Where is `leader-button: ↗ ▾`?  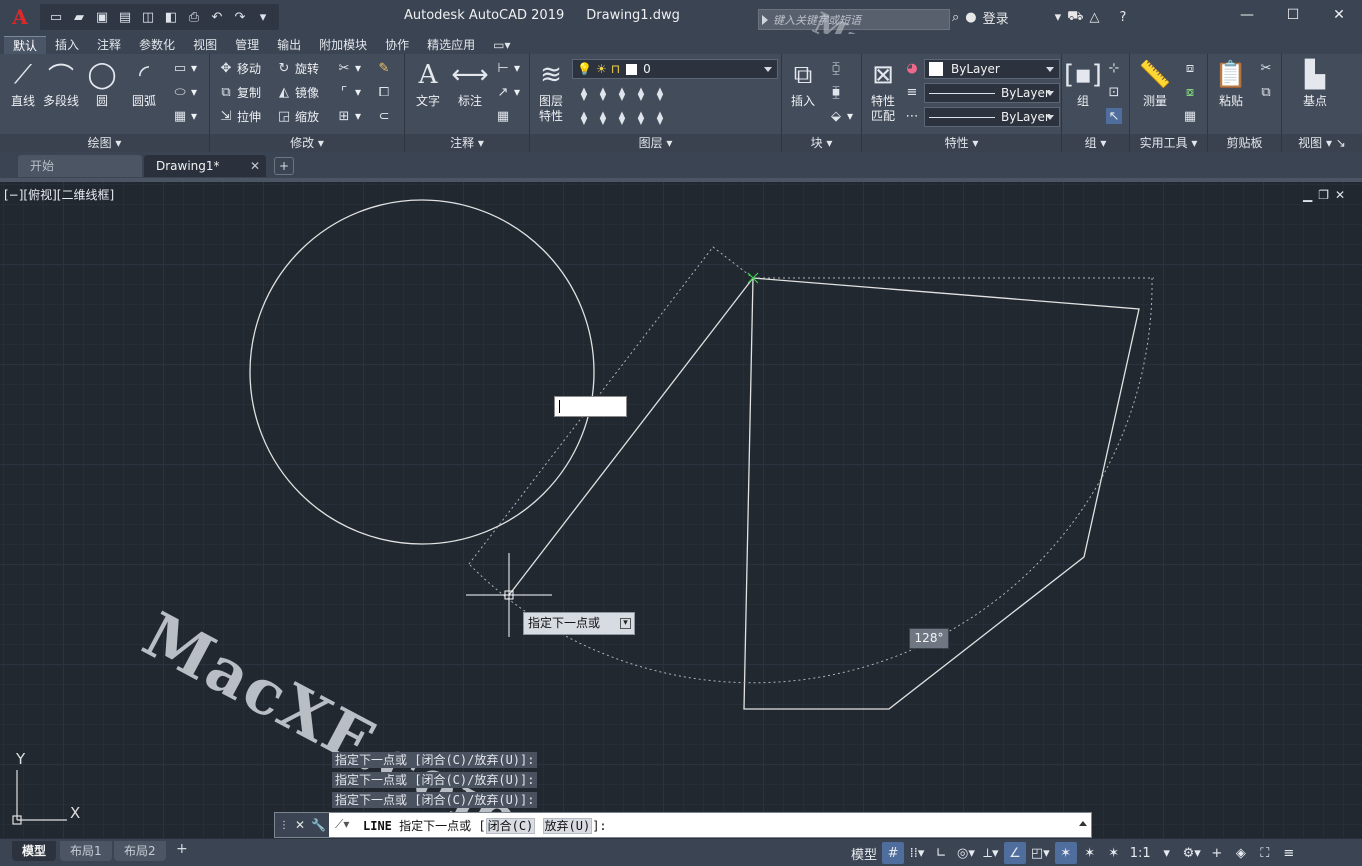
leader-button: ↗ ▾ is located at coordinates (507, 92).